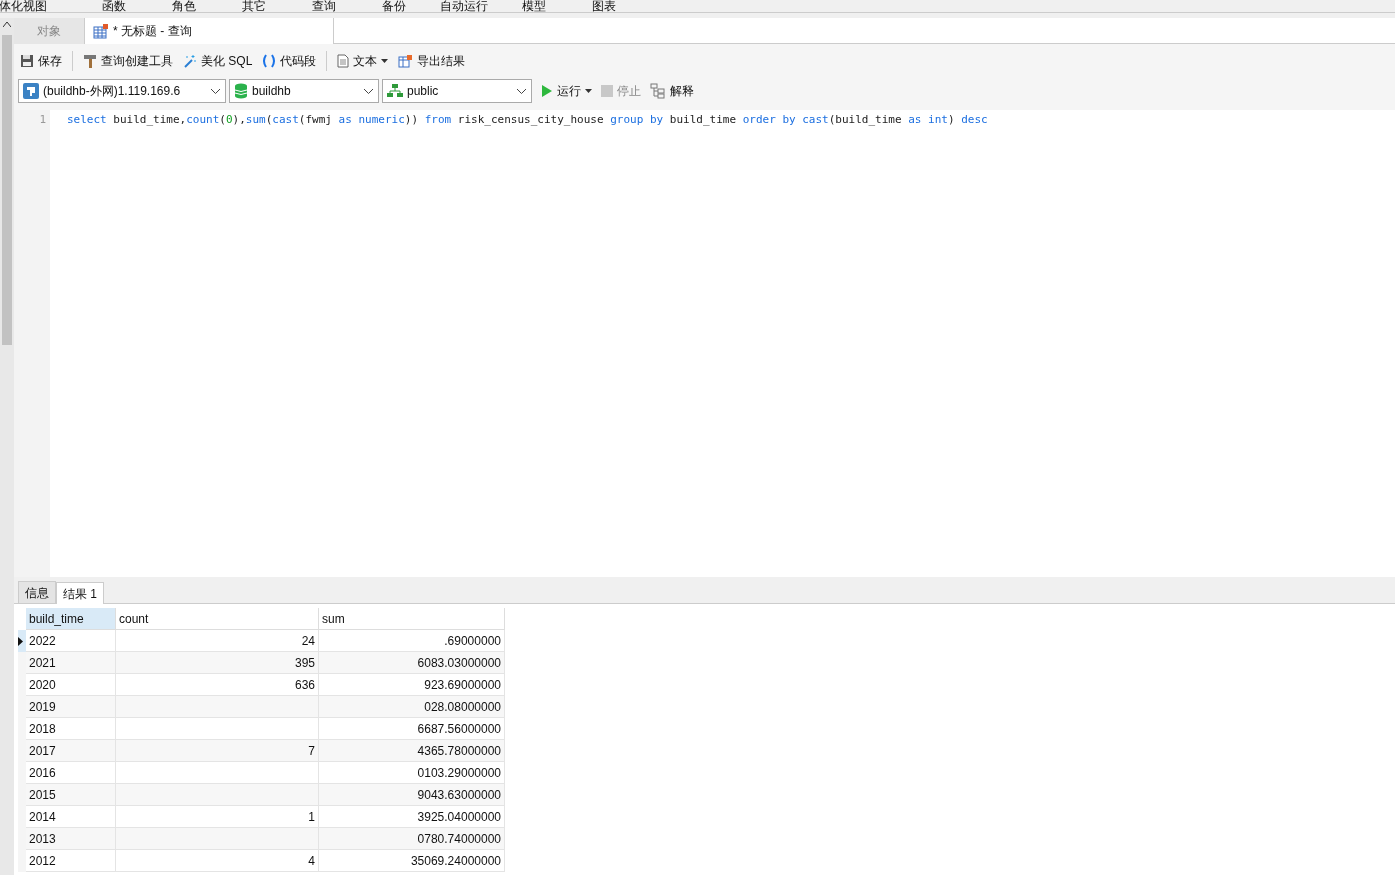  What do you see at coordinates (324, 6) in the screenshot?
I see `menu-item: 查询` at bounding box center [324, 6].